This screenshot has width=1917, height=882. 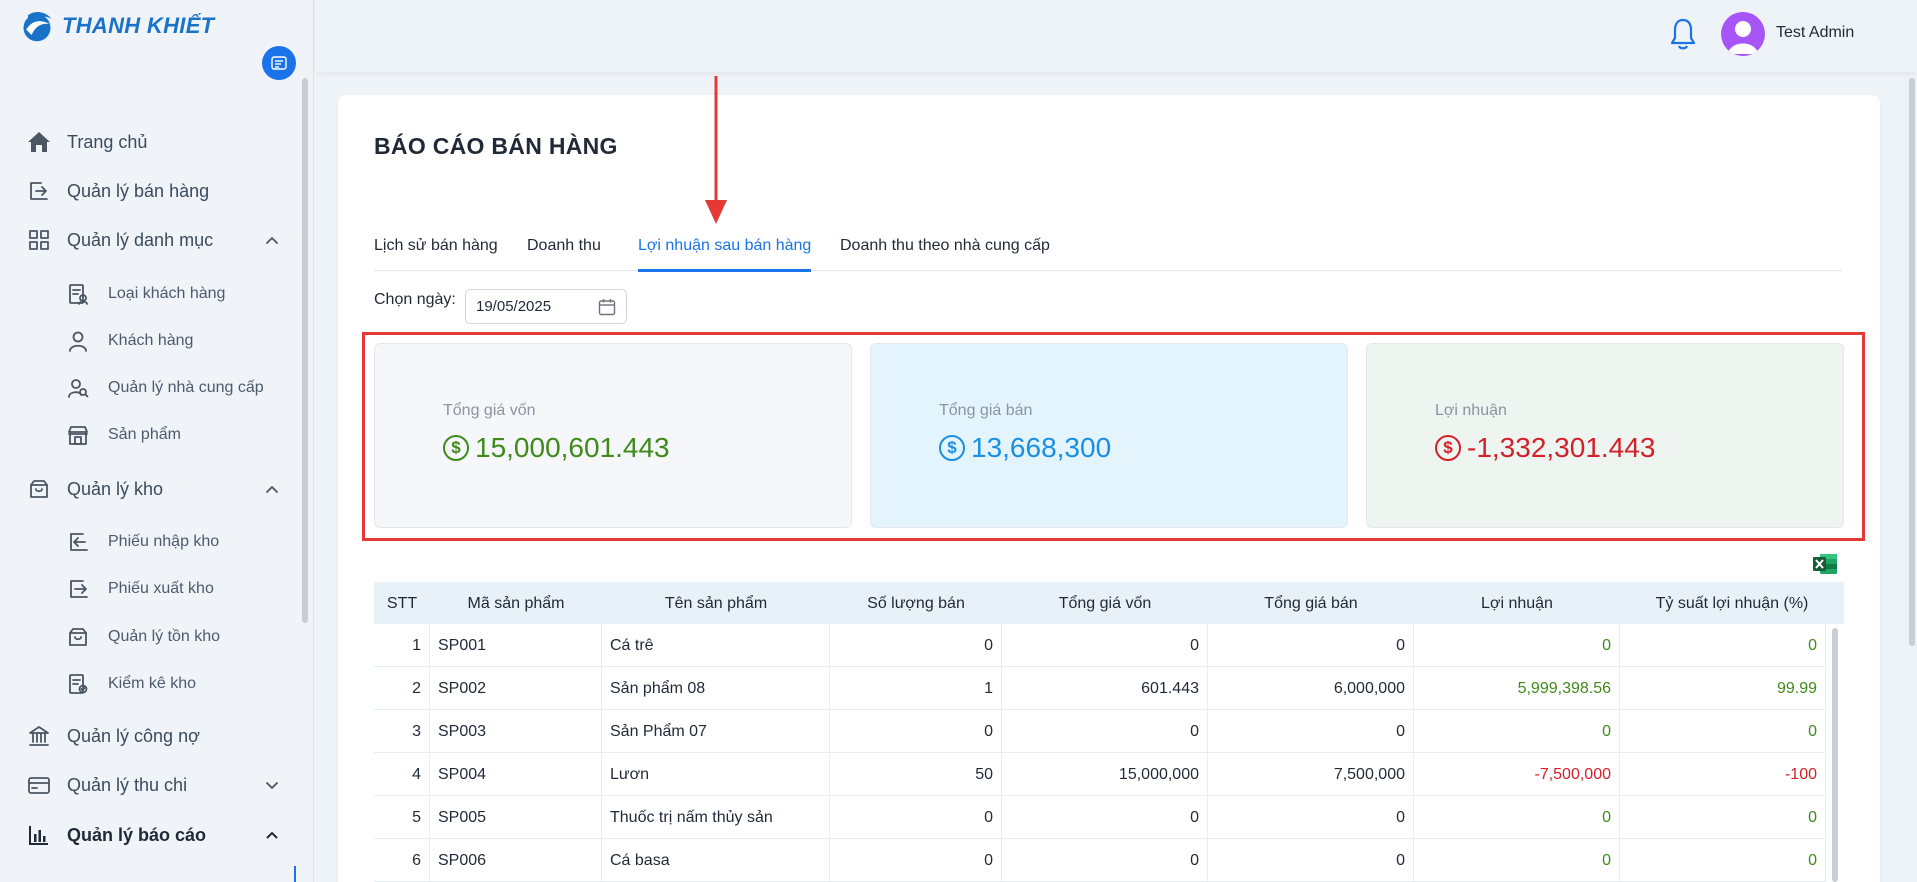 I want to click on tab-sales-history: Lịch sử bán hàng, so click(x=436, y=254).